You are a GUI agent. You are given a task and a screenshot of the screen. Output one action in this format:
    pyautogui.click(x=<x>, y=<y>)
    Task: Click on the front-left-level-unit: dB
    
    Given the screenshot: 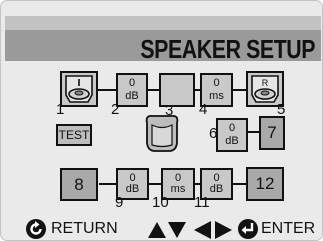 What is the action you would take?
    pyautogui.click(x=132, y=96)
    